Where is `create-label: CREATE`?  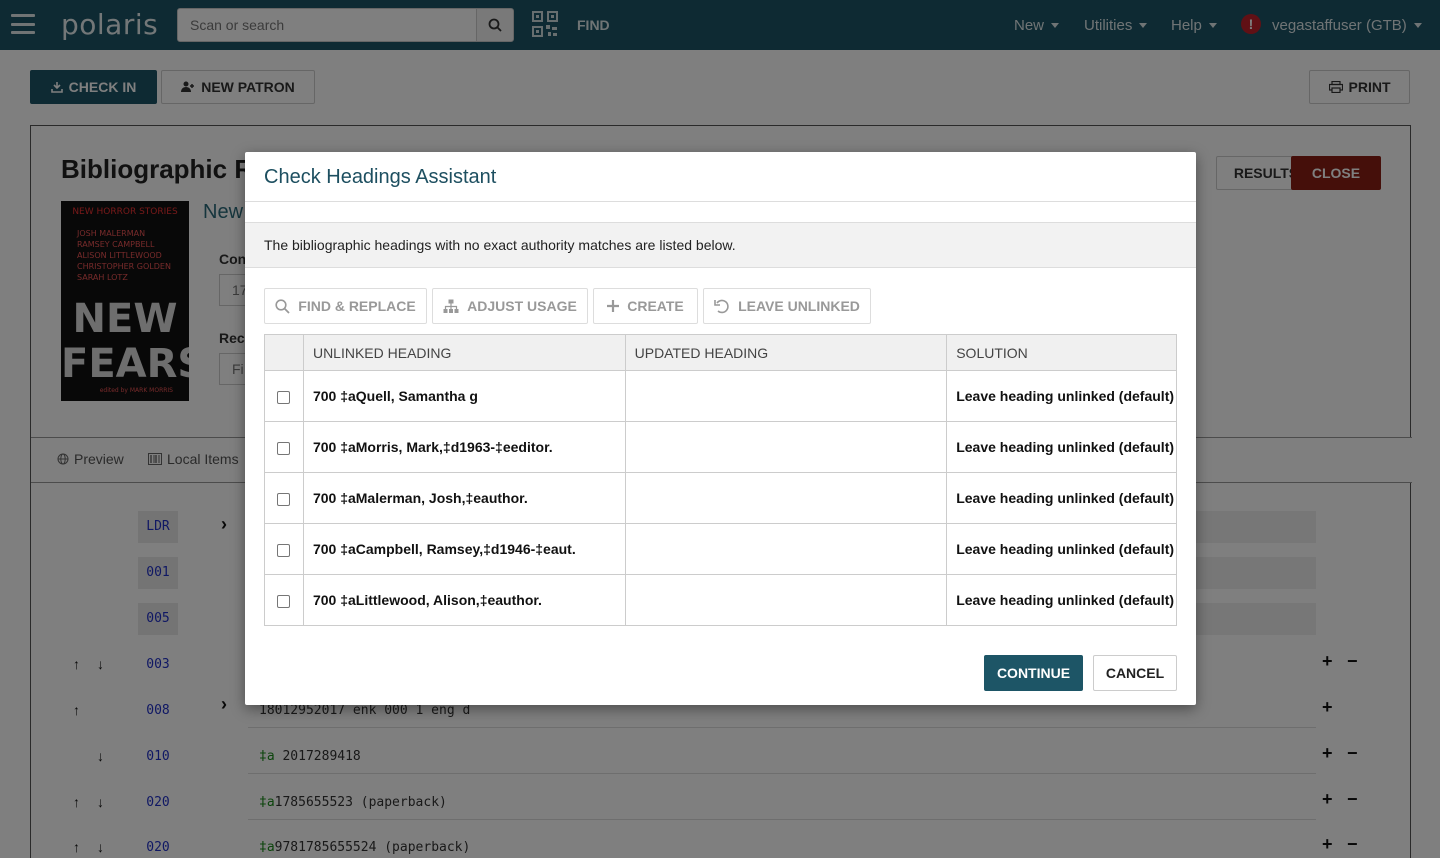 create-label: CREATE is located at coordinates (655, 306).